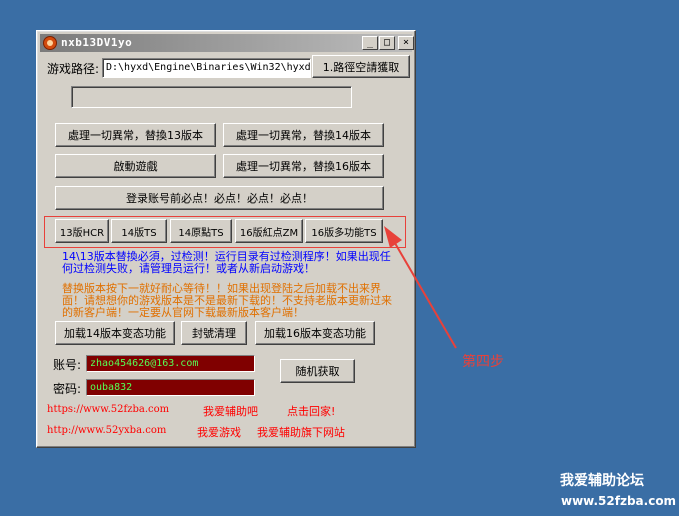 This screenshot has height=516, width=679. What do you see at coordinates (106, 430) in the screenshot?
I see `link-52yxba: http://www.52yxba.com` at bounding box center [106, 430].